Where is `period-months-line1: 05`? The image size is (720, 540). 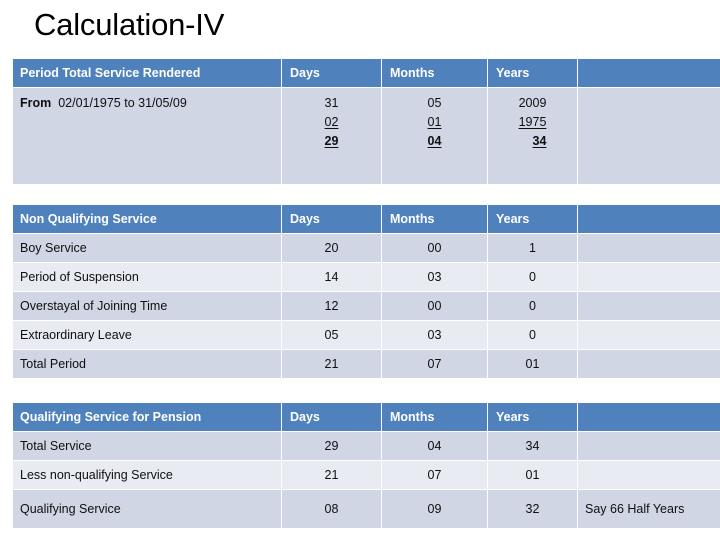 period-months-line1: 05 is located at coordinates (434, 103).